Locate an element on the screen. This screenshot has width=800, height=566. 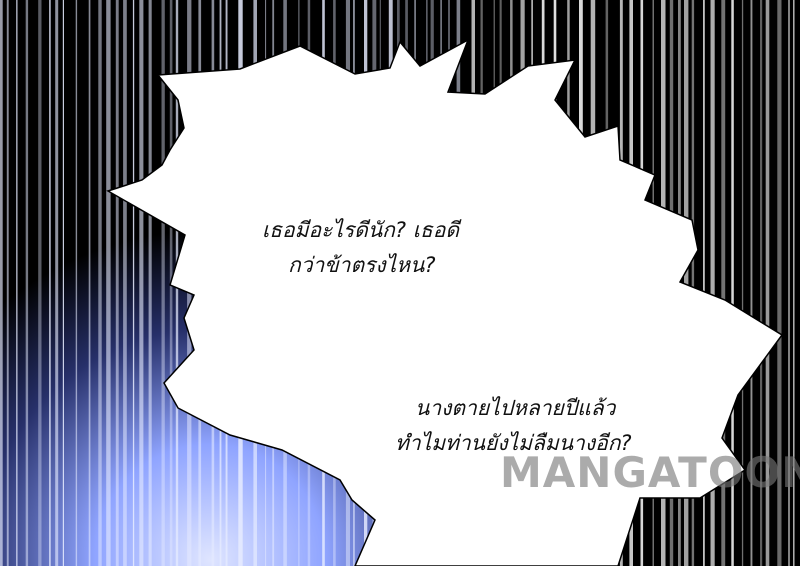
watermark-logo: MANGATOON is located at coordinates (650, 472).